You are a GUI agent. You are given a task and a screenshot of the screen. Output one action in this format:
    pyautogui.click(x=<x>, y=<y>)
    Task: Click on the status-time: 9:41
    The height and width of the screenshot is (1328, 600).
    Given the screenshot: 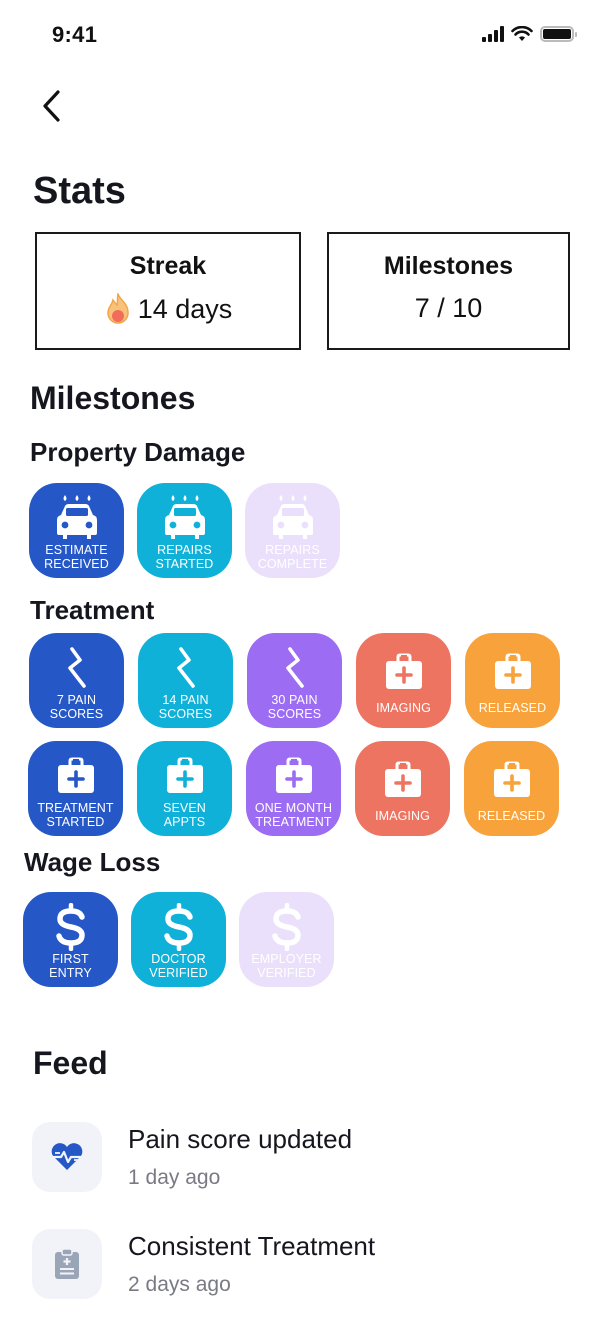 What is the action you would take?
    pyautogui.click(x=75, y=34)
    